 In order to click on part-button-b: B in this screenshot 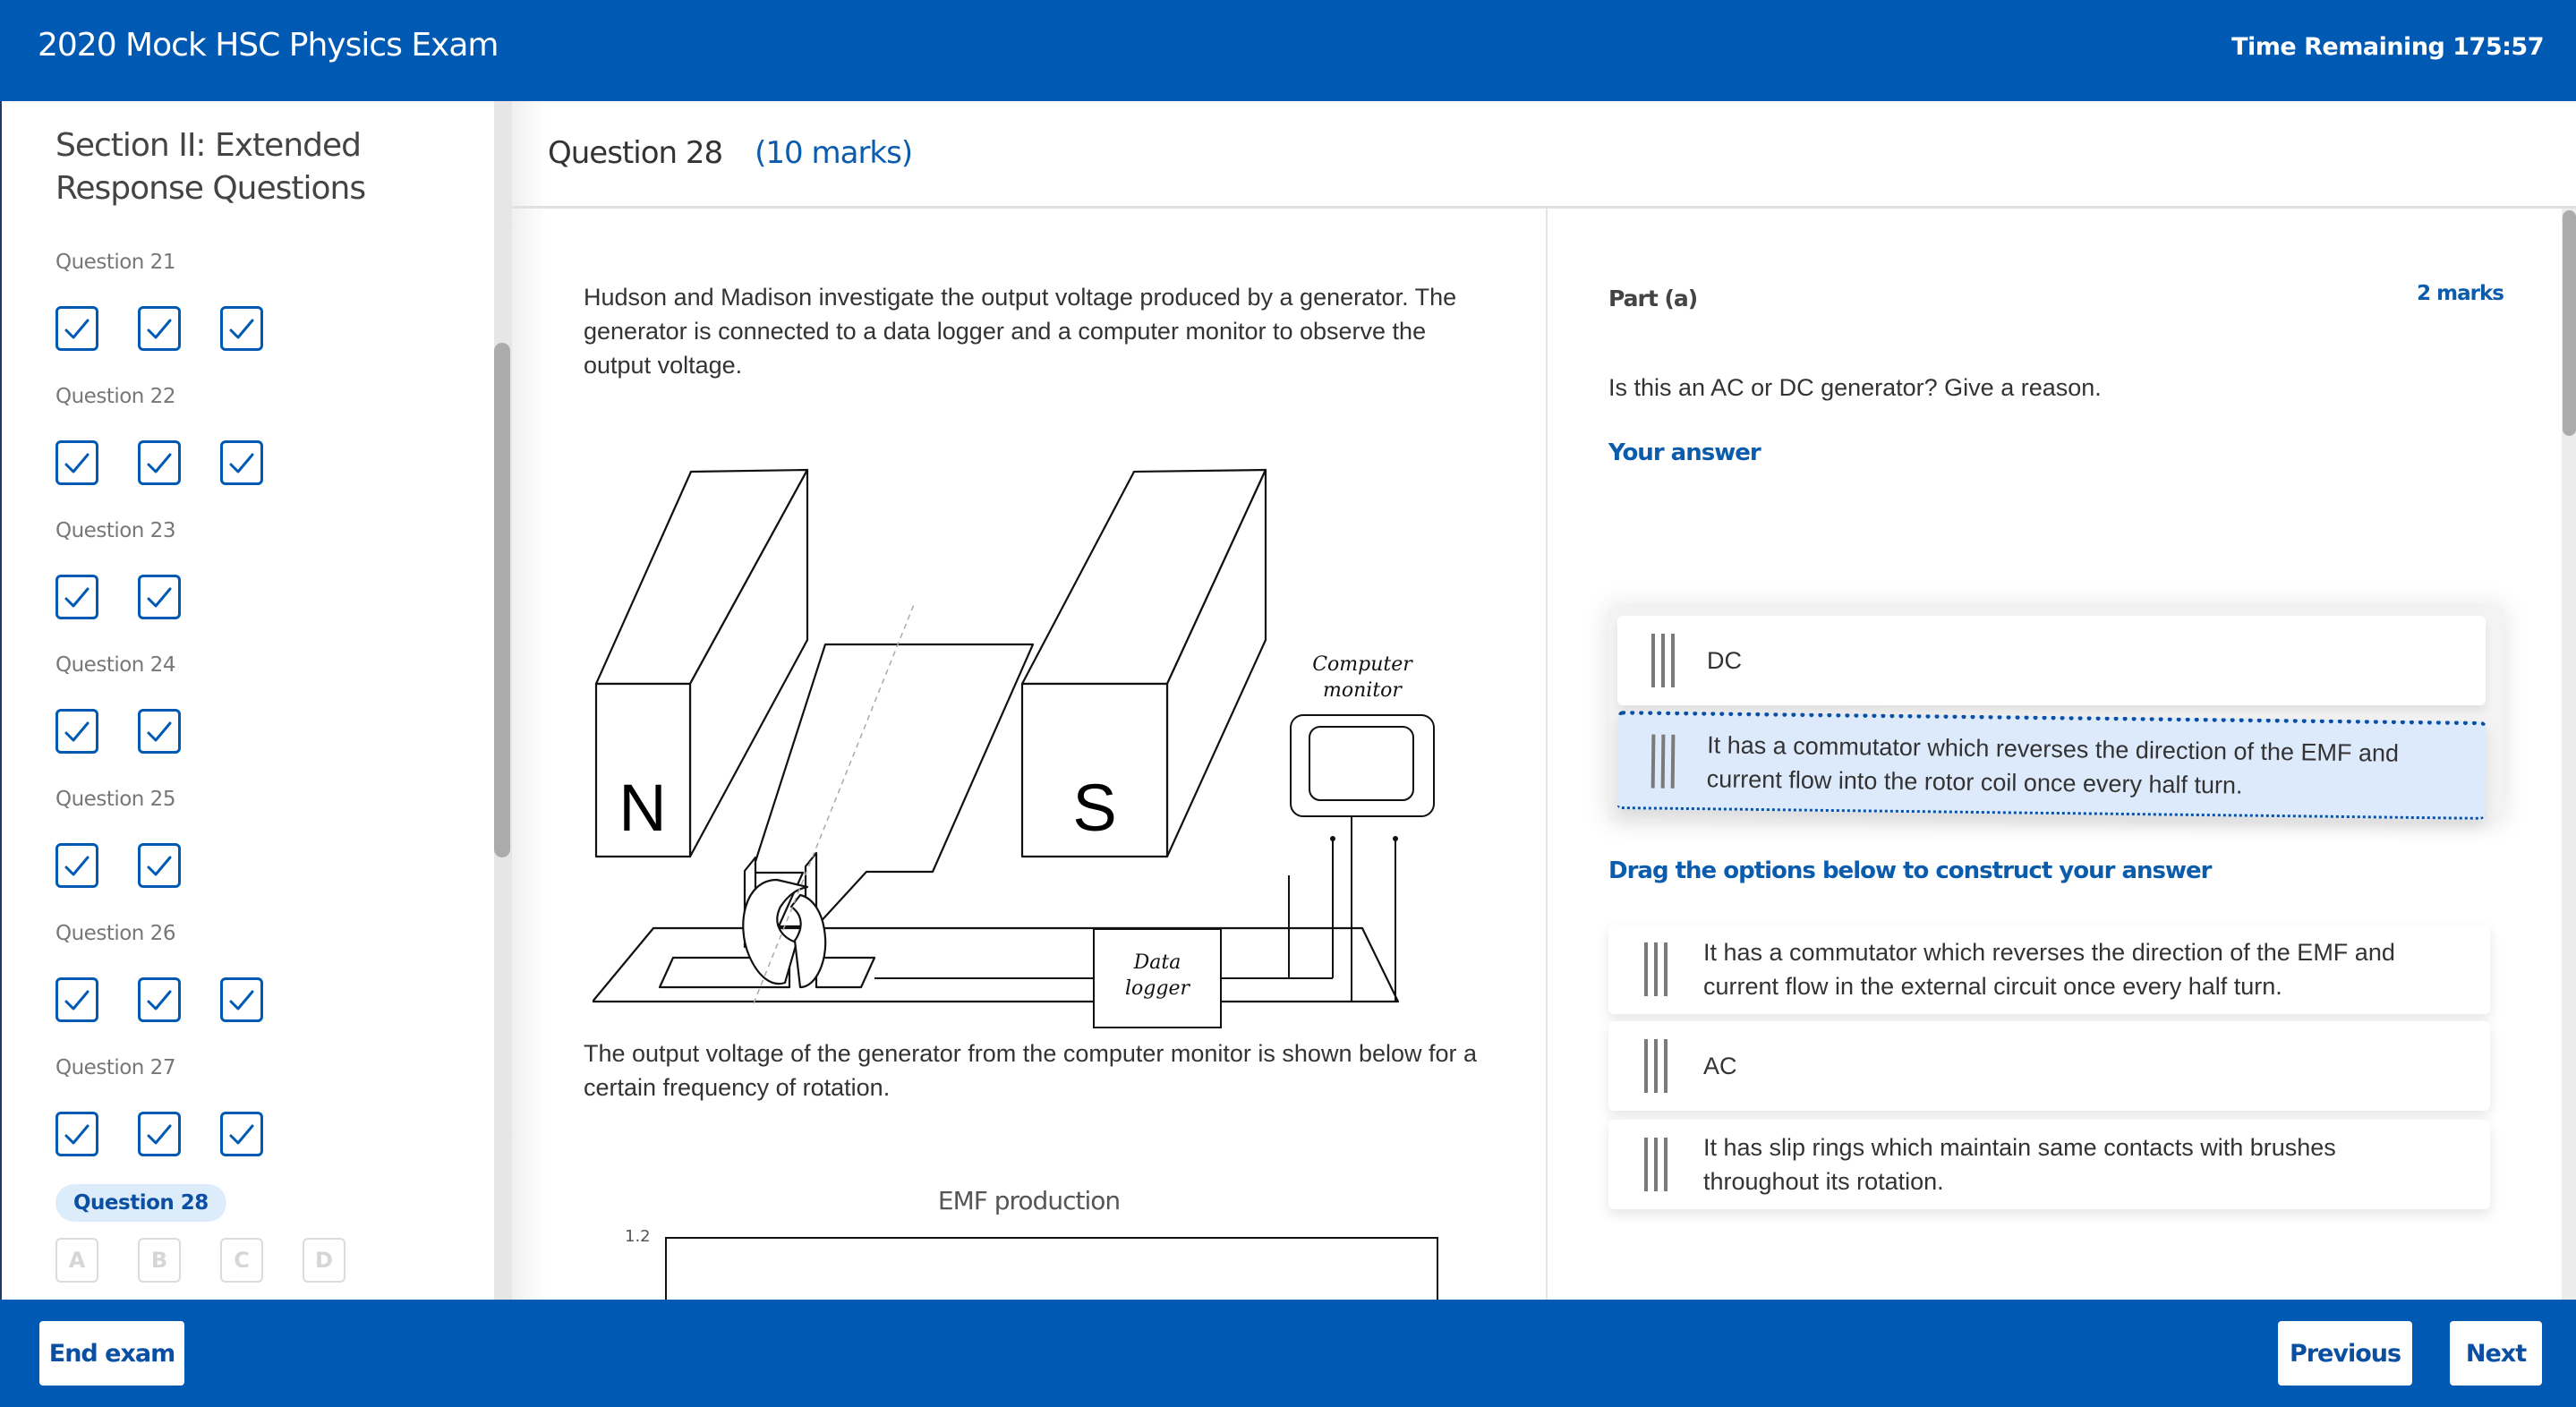, I will do `click(159, 1260)`.